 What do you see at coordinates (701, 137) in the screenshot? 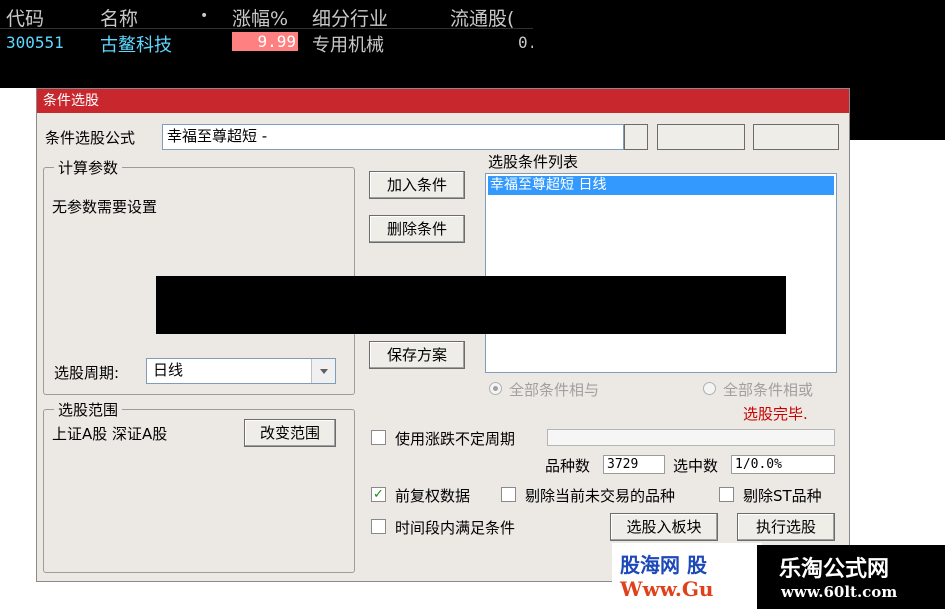
I see `formula-action-button` at bounding box center [701, 137].